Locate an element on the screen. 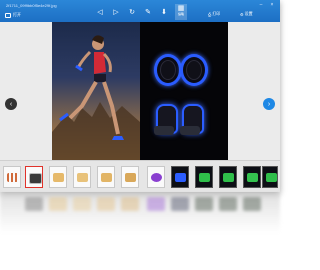  open-label: 打开 is located at coordinates (17, 14).